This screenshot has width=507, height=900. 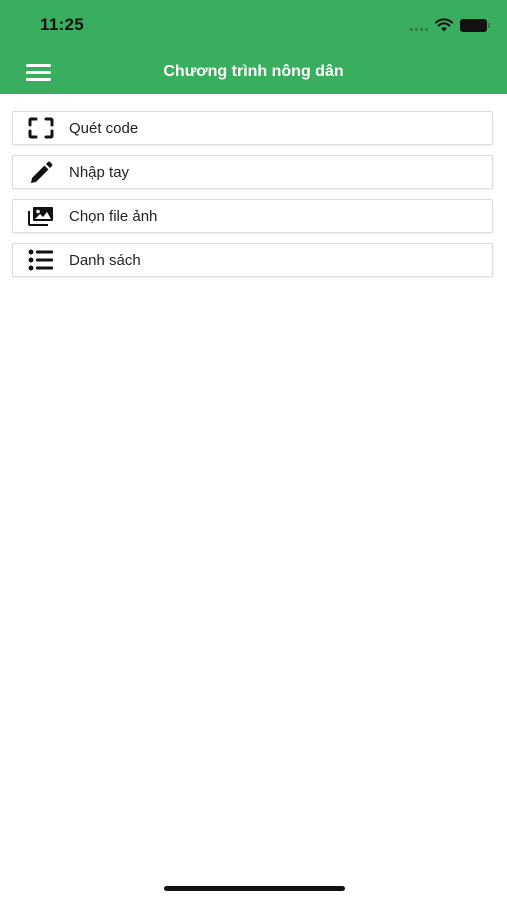 I want to click on scan-frame-icon, so click(x=41, y=128).